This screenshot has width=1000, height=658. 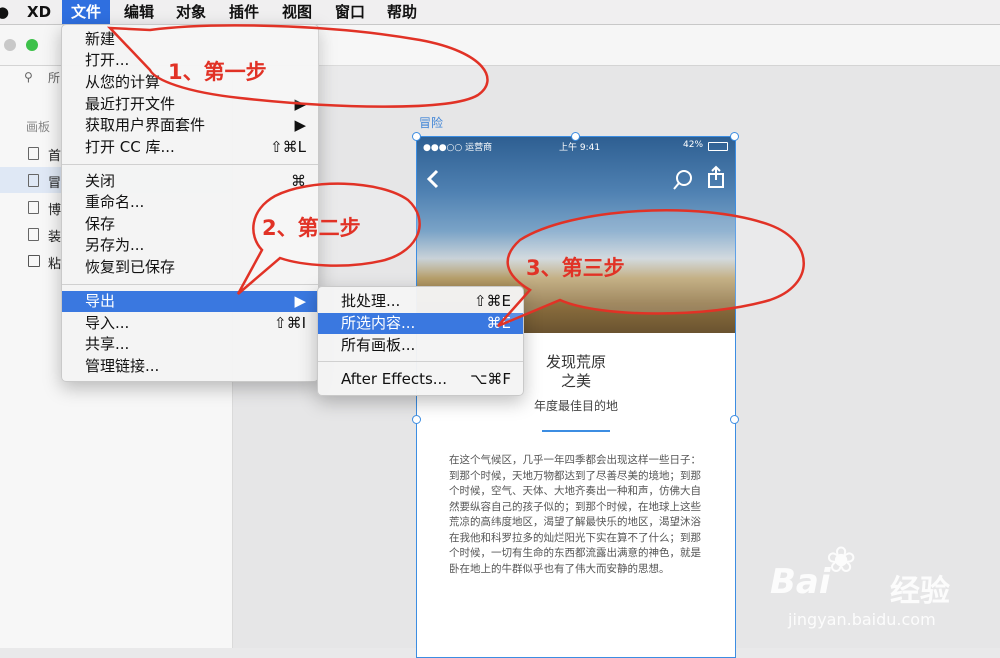 What do you see at coordinates (862, 619) in the screenshot?
I see `watermark-url: jingyan.baidu.com` at bounding box center [862, 619].